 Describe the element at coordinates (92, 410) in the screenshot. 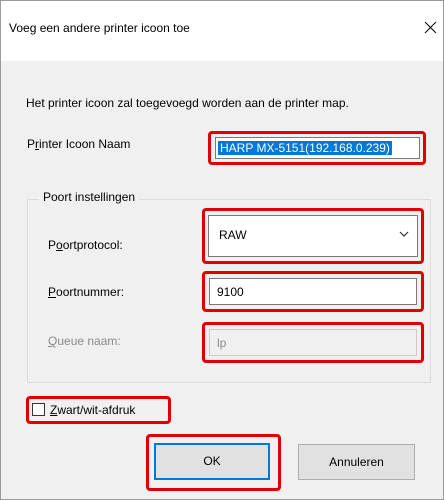

I see `monochrome-label: Zwart/wit-afdruk` at that location.